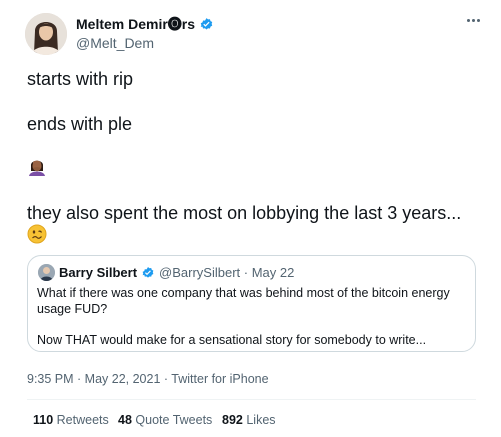 Image resolution: width=501 pixels, height=437 pixels. I want to click on more-options-button, so click(473, 20).